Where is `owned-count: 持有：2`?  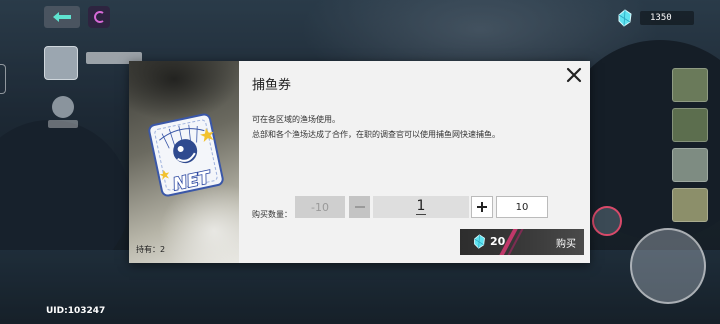 owned-count: 持有：2 is located at coordinates (151, 249).